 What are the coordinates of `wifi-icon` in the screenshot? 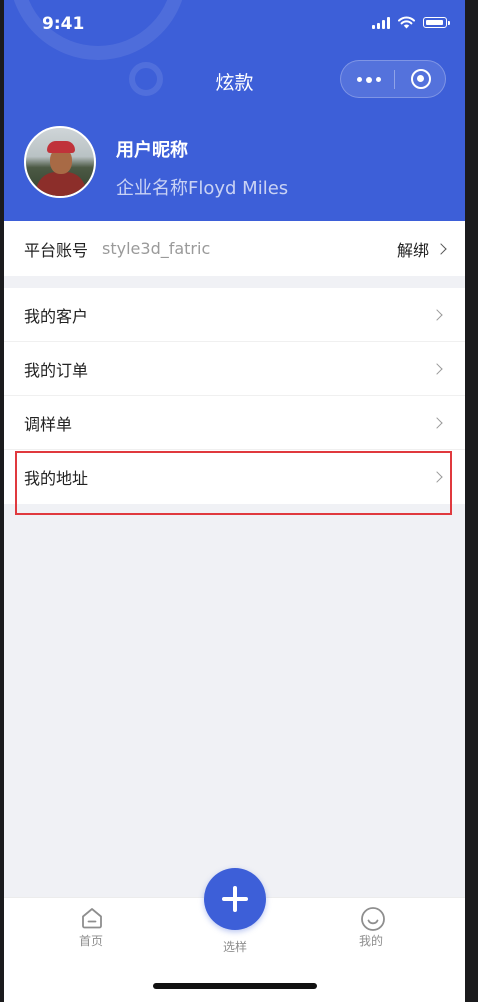 It's located at (406, 22).